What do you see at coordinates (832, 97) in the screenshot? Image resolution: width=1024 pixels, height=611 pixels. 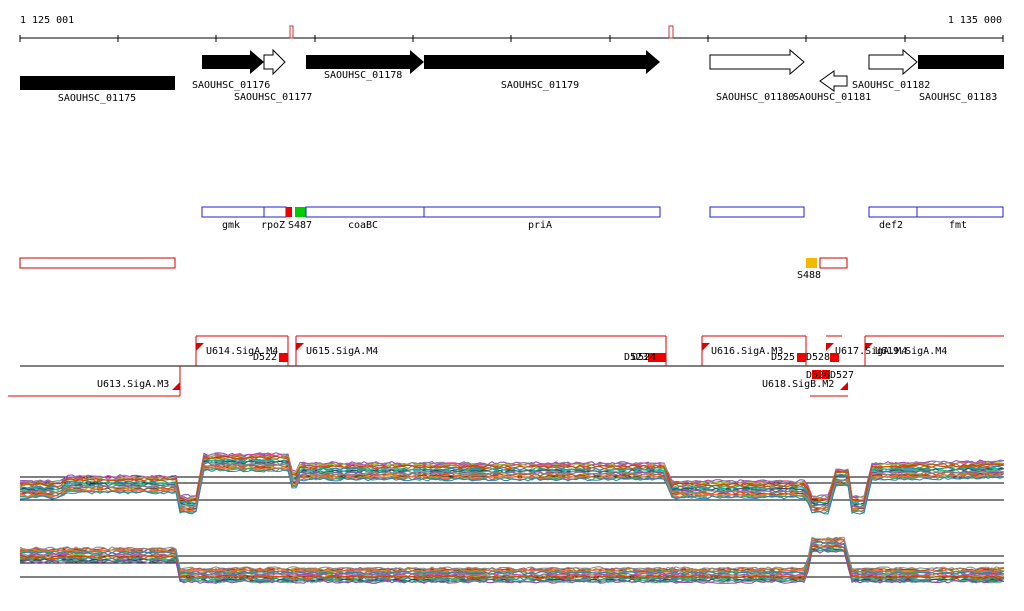 I see `gene-label-01181: SAOUHSC_01181` at bounding box center [832, 97].